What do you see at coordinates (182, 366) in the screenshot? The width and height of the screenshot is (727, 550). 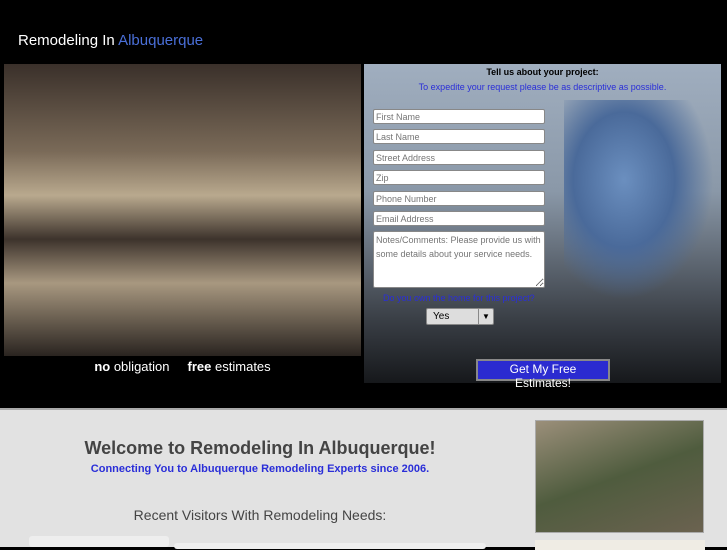 I see `tagline: no obligation free estimates` at bounding box center [182, 366].